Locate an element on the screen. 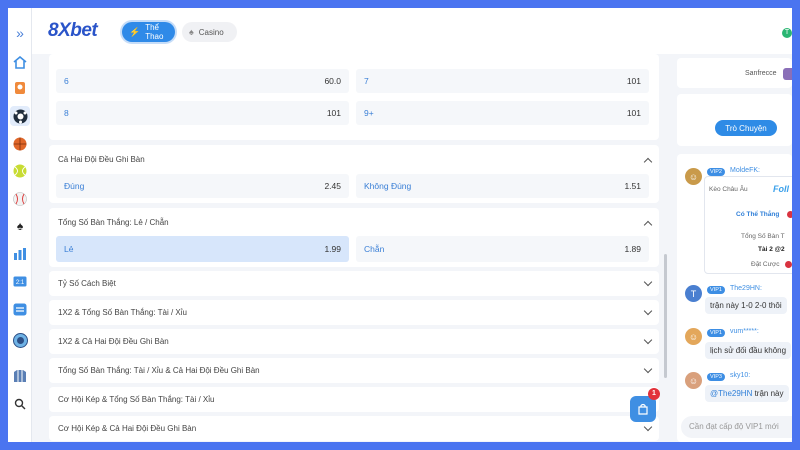 Image resolution: width=800 pixels, height=450 pixels. vip-badge: VIP3 is located at coordinates (716, 377).